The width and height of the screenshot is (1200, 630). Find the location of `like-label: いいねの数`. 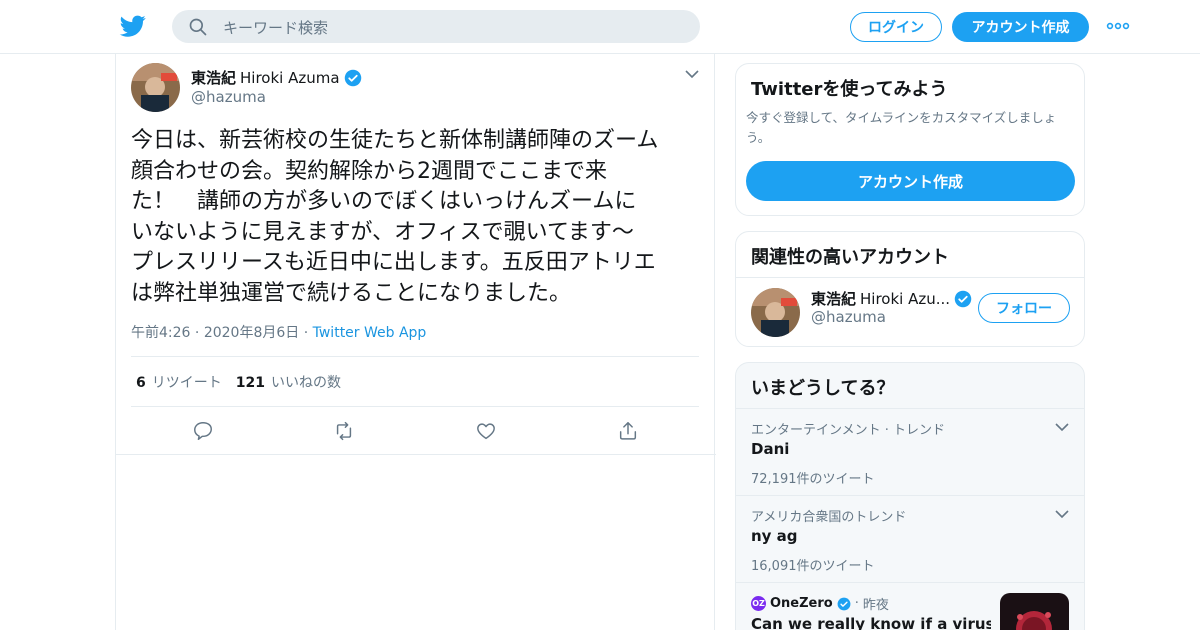

like-label: いいねの数 is located at coordinates (305, 383).